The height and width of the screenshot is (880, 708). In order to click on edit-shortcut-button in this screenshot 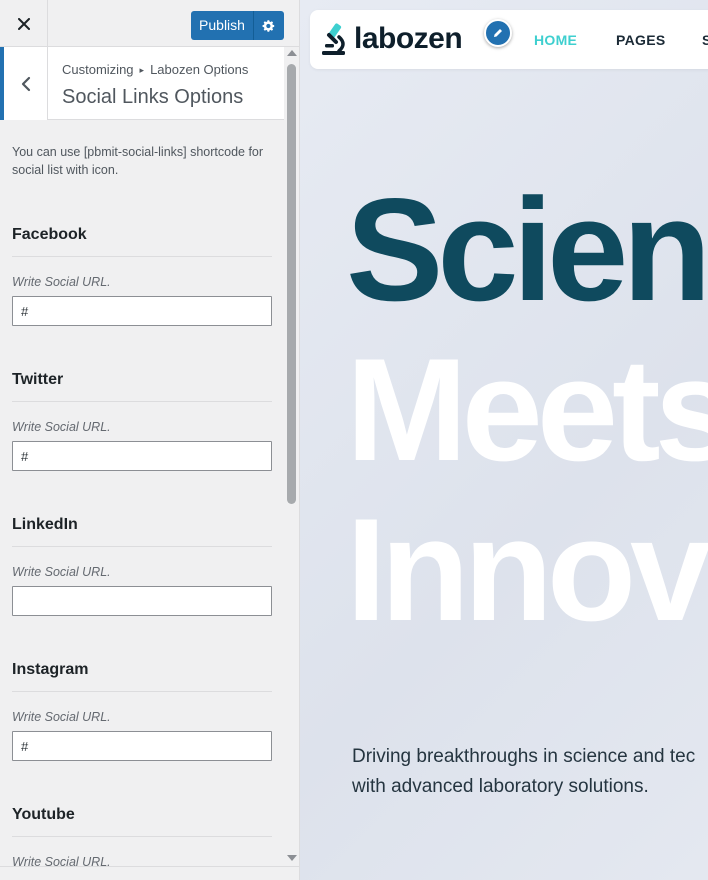, I will do `click(498, 33)`.